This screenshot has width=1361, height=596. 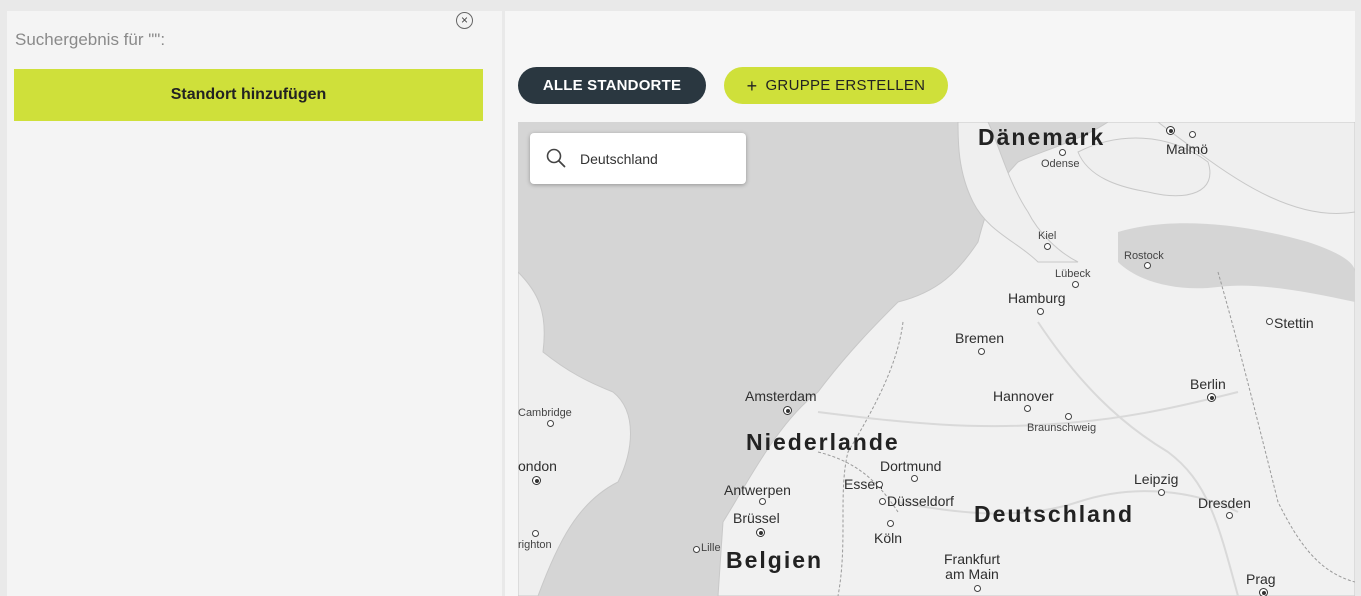 What do you see at coordinates (781, 396) in the screenshot?
I see `city-label-amsterdam: Amsterdam` at bounding box center [781, 396].